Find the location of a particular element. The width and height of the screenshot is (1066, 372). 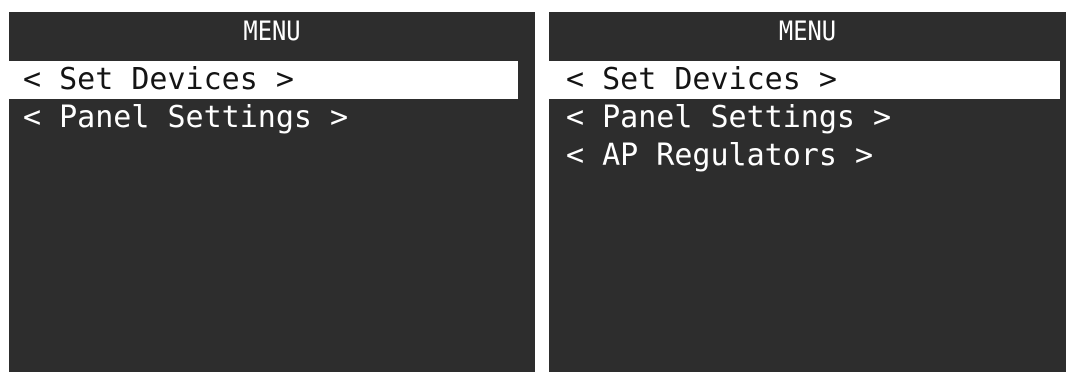

menu-list: < Set Devices > < Panel Settings > is located at coordinates (272, 99).